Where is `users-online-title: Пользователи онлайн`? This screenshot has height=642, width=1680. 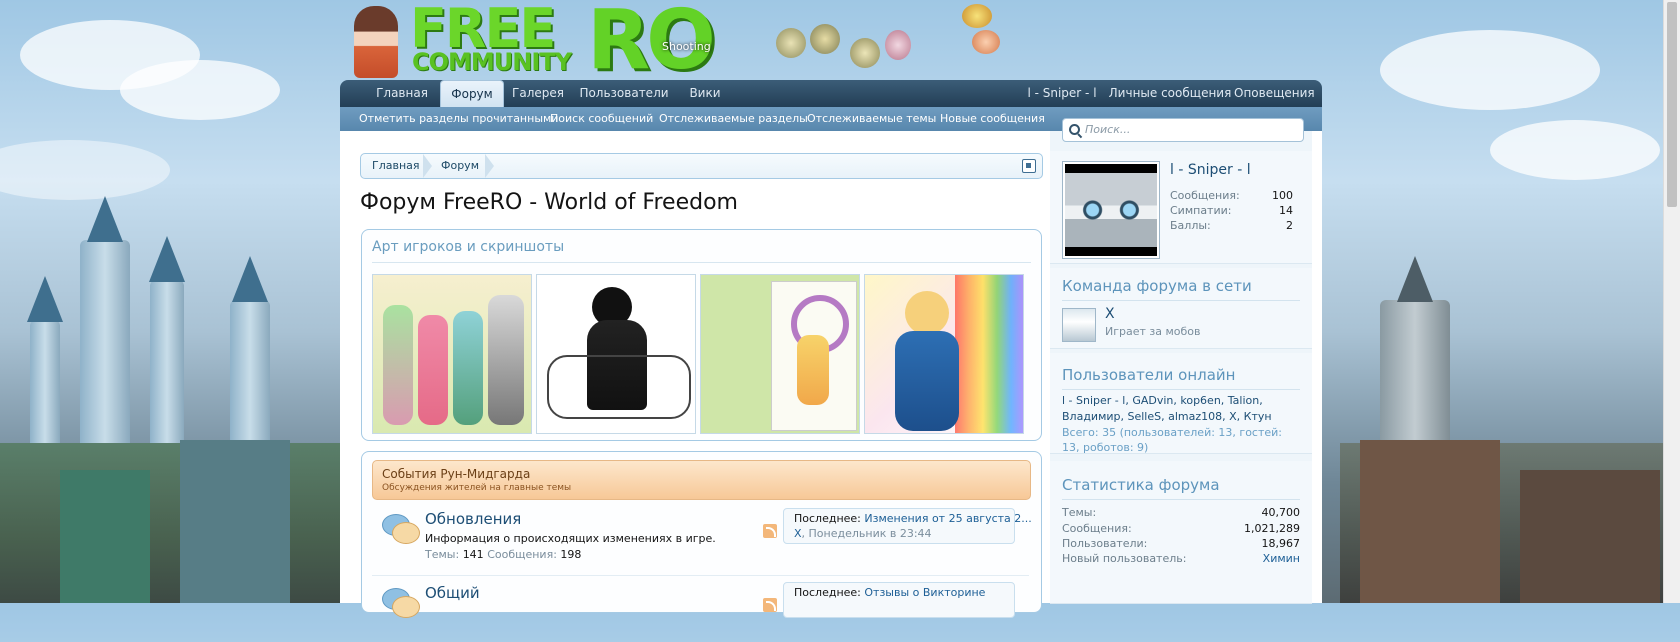 users-online-title: Пользователи онлайн is located at coordinates (1148, 375).